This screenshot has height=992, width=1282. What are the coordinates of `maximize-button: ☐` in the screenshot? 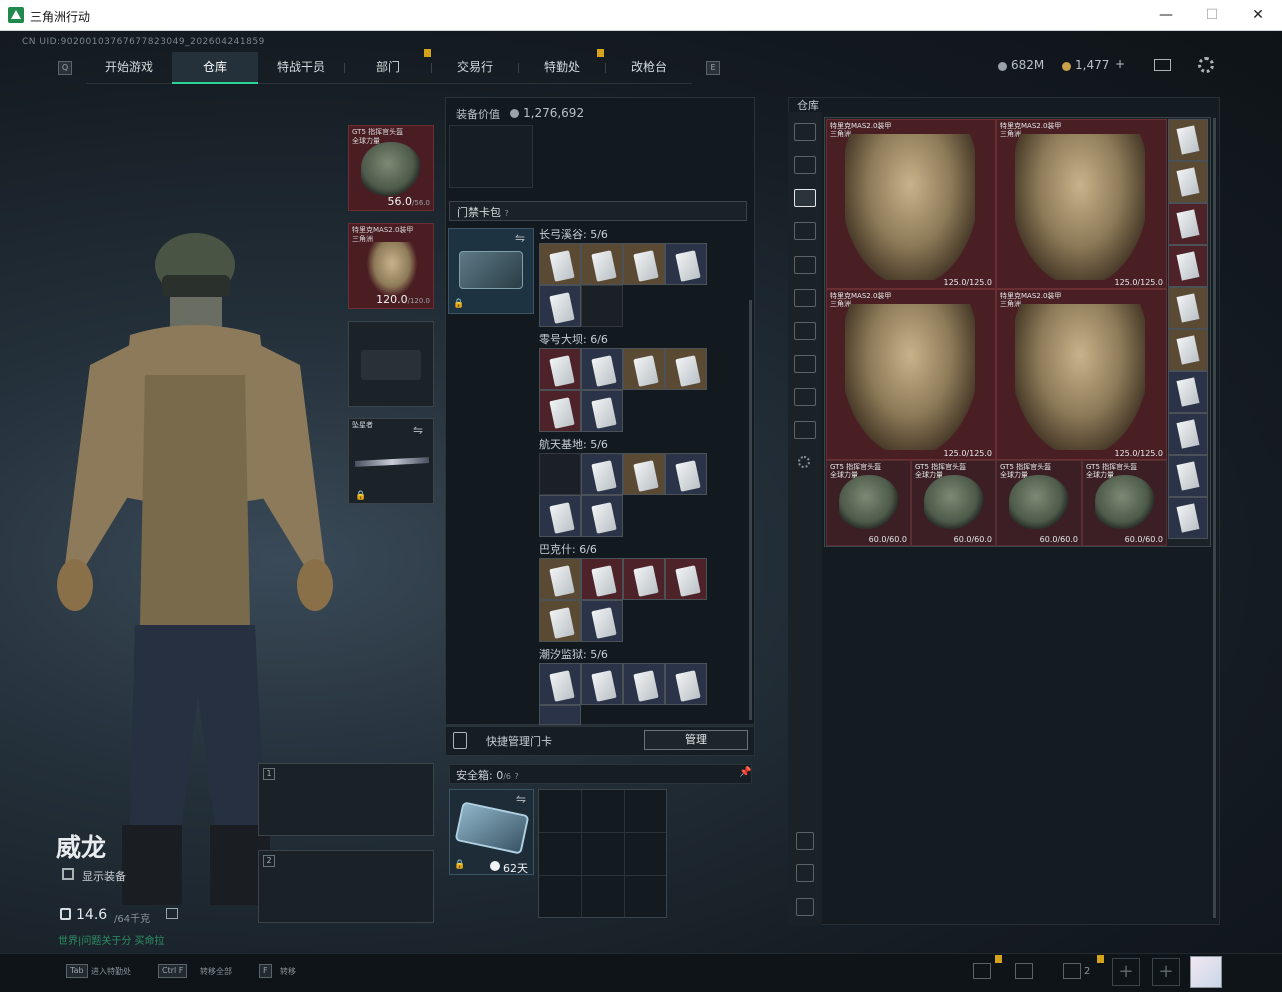 It's located at (1212, 15).